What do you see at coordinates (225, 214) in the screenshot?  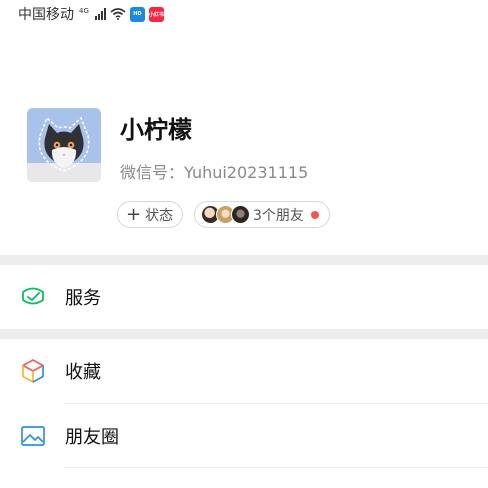 I see `friend-avatars` at bounding box center [225, 214].